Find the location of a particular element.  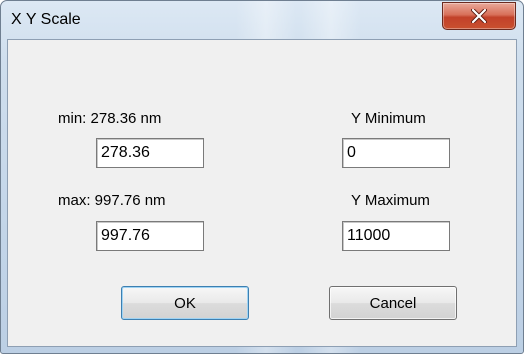

cancel-button: Cancel is located at coordinates (393, 303).